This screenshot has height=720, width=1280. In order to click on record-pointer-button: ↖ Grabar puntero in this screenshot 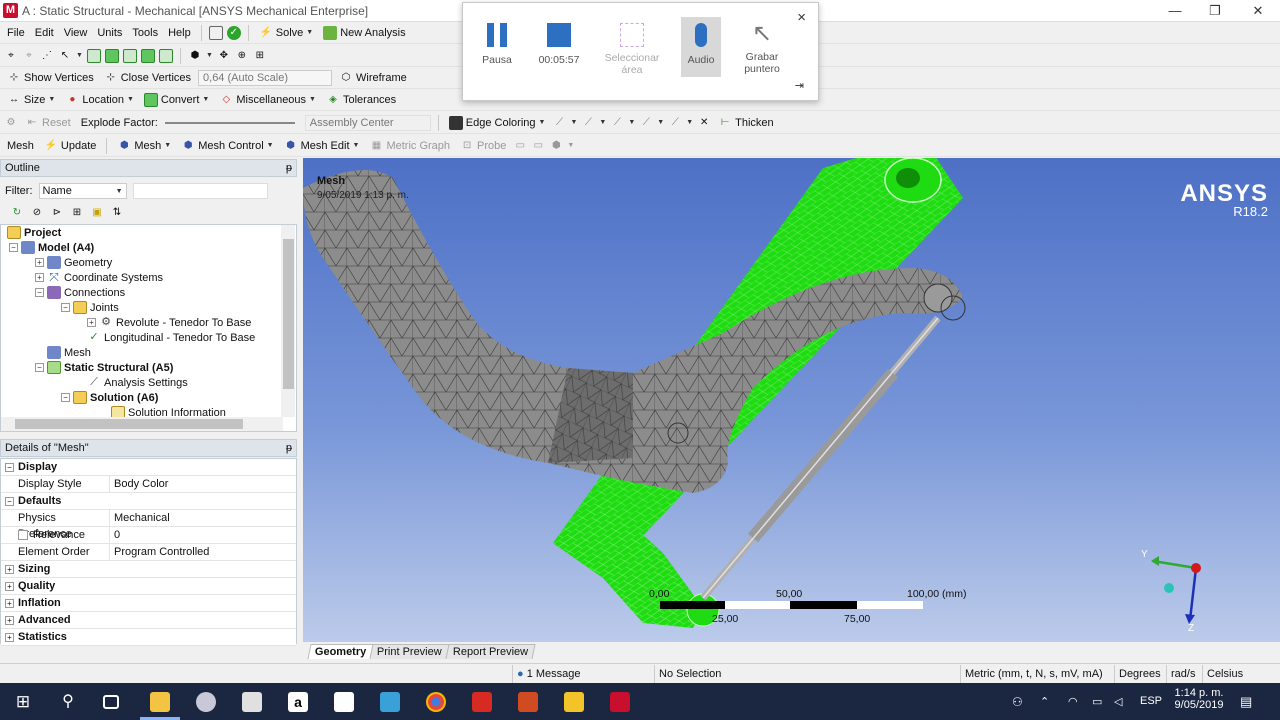, I will do `click(762, 46)`.